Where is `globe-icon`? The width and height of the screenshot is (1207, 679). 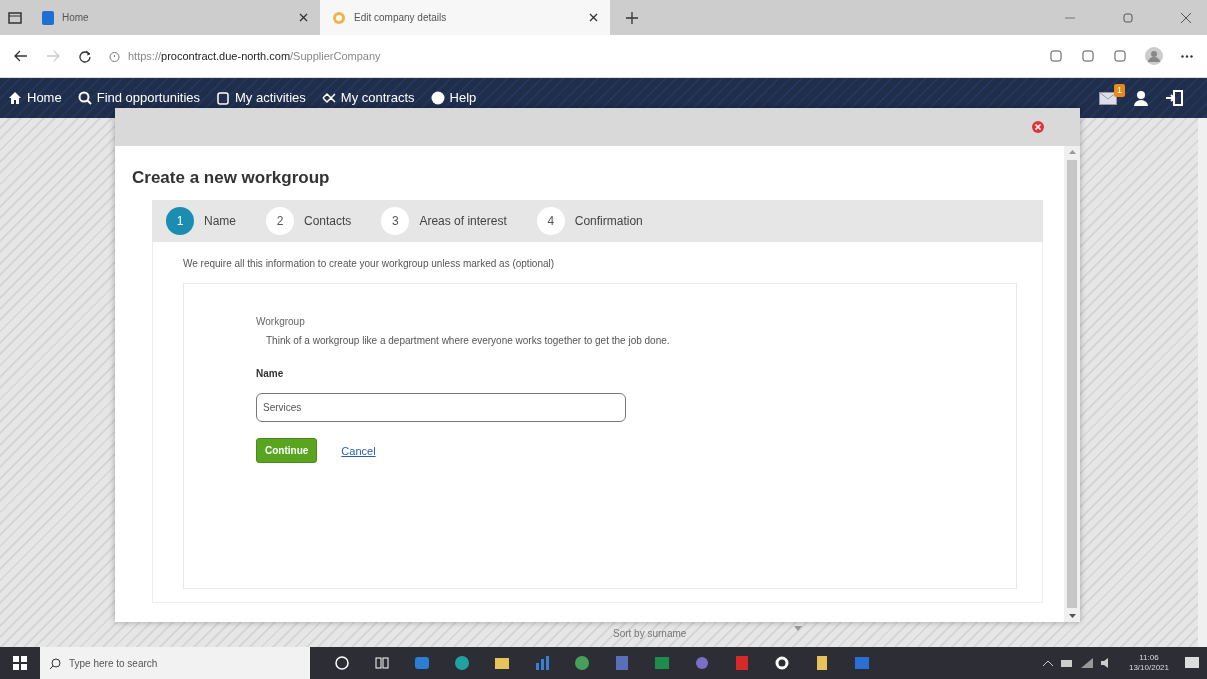 globe-icon is located at coordinates (582, 663).